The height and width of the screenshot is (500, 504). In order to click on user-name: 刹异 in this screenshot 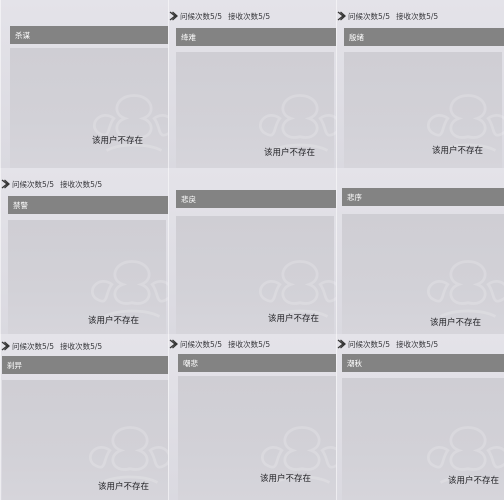, I will do `click(14, 365)`.